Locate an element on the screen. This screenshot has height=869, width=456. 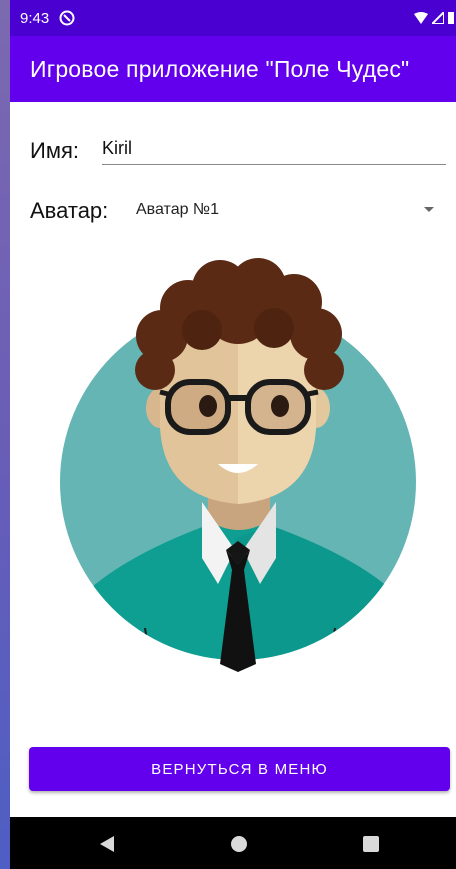
app-title: Игровое приложение "Поле Чудес" is located at coordinates (220, 68).